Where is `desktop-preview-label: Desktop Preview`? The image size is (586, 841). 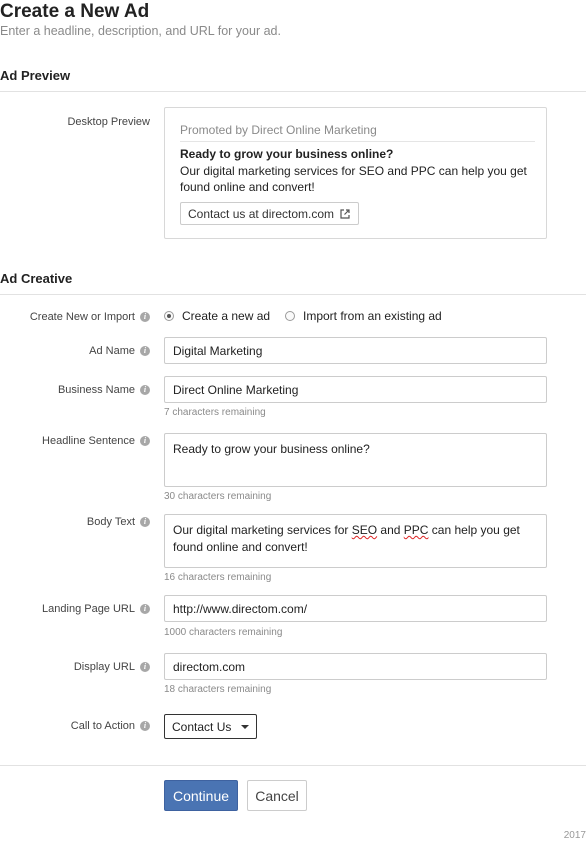
desktop-preview-label: Desktop Preview is located at coordinates (108, 122).